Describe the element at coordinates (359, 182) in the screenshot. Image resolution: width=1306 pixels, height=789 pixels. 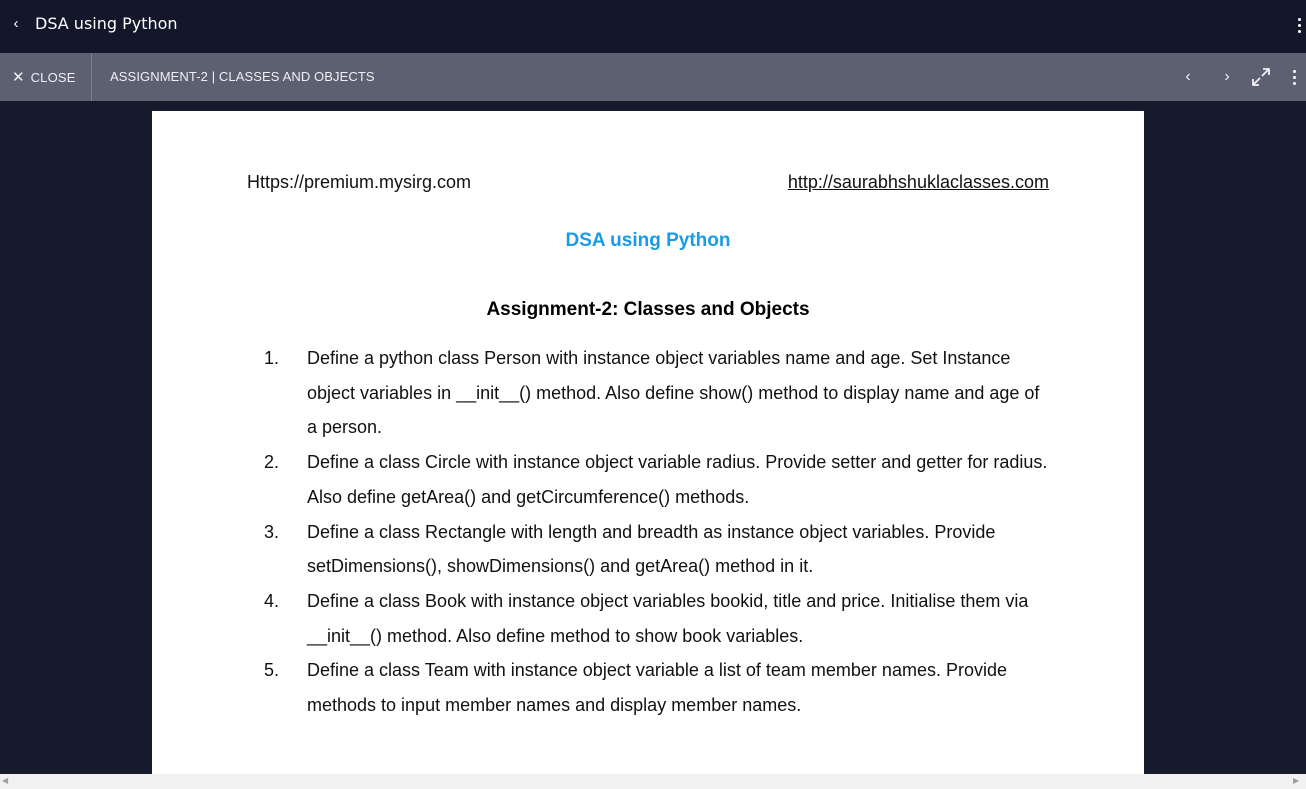
I see `header-left-url: Https://premium.mysirg.com` at that location.